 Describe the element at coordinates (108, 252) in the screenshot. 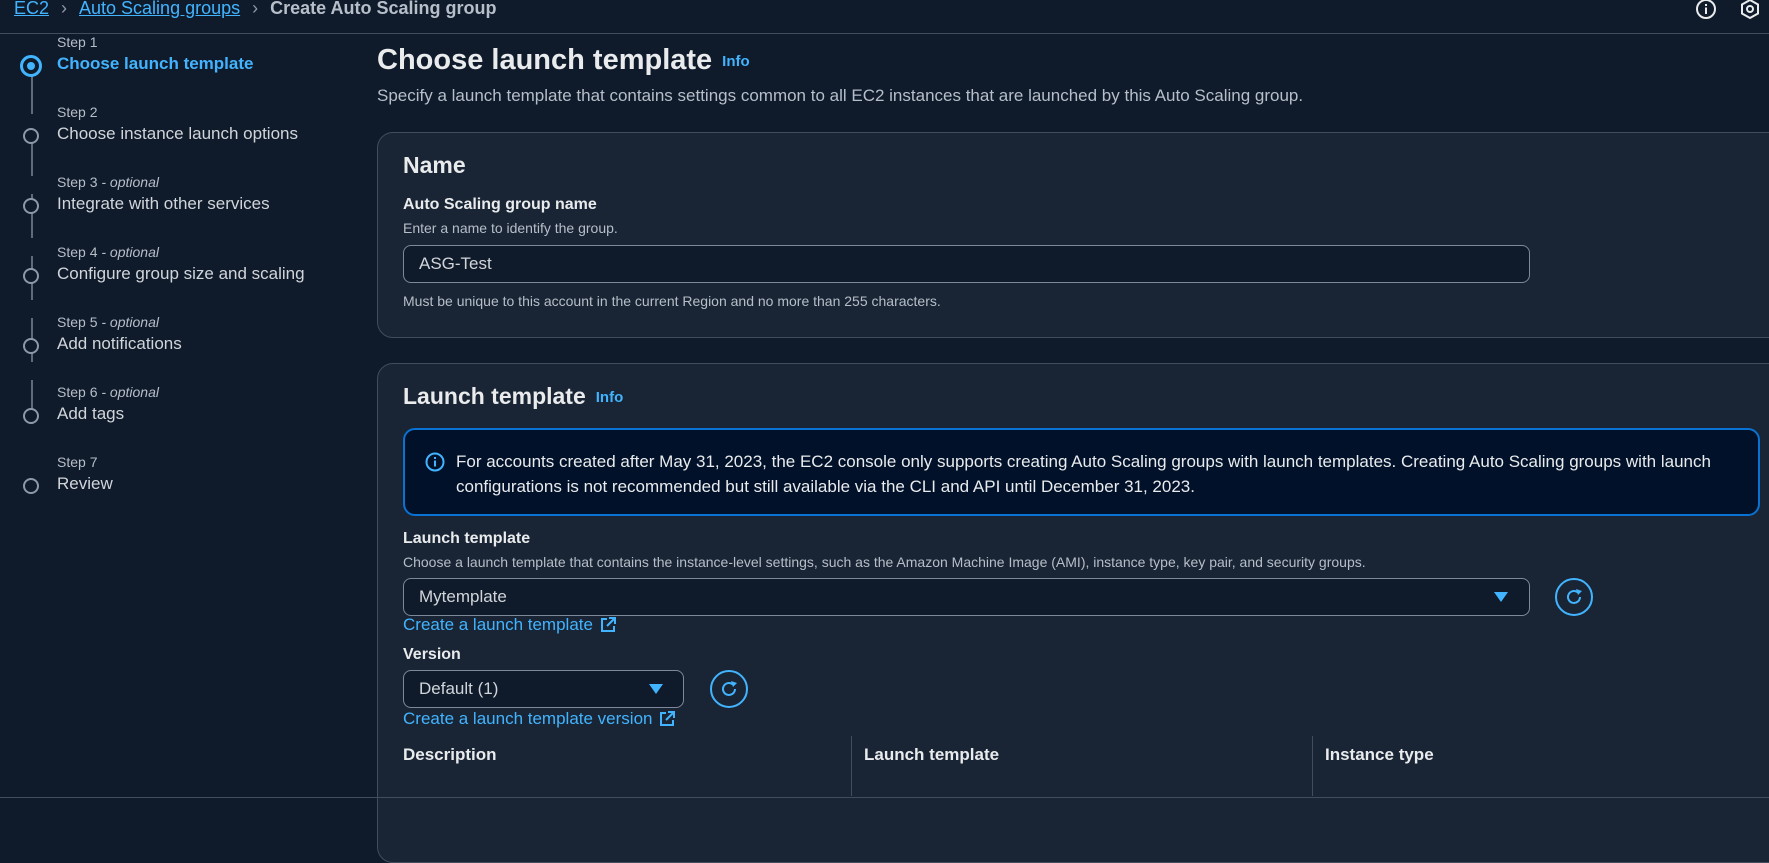

I see `step-number: Step 4 - optional` at that location.